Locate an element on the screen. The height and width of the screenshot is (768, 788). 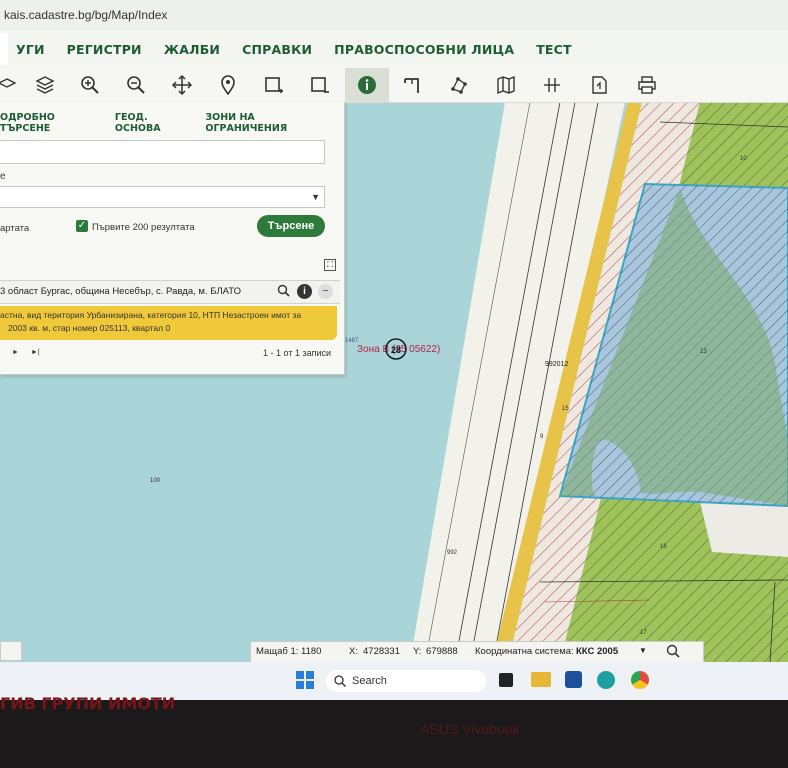
select-rect-icon is located at coordinates (274, 85).